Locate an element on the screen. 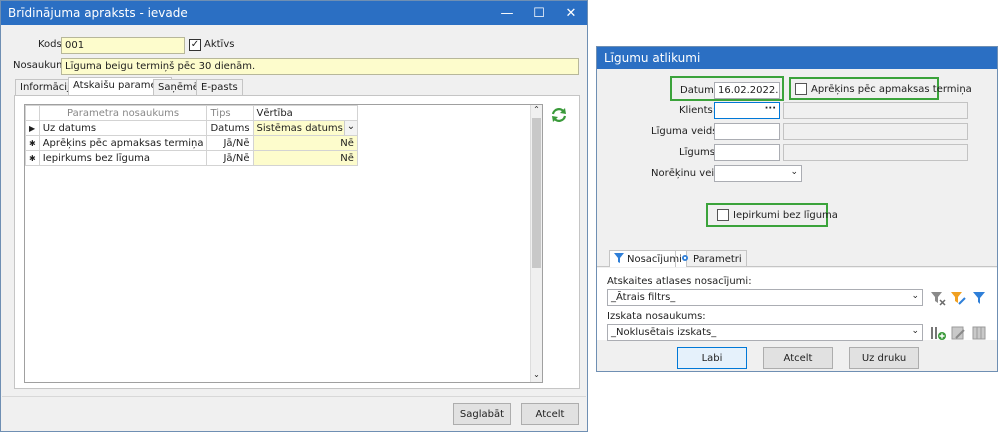 The height and width of the screenshot is (434, 999). kods-label: Kods is located at coordinates (50, 44).